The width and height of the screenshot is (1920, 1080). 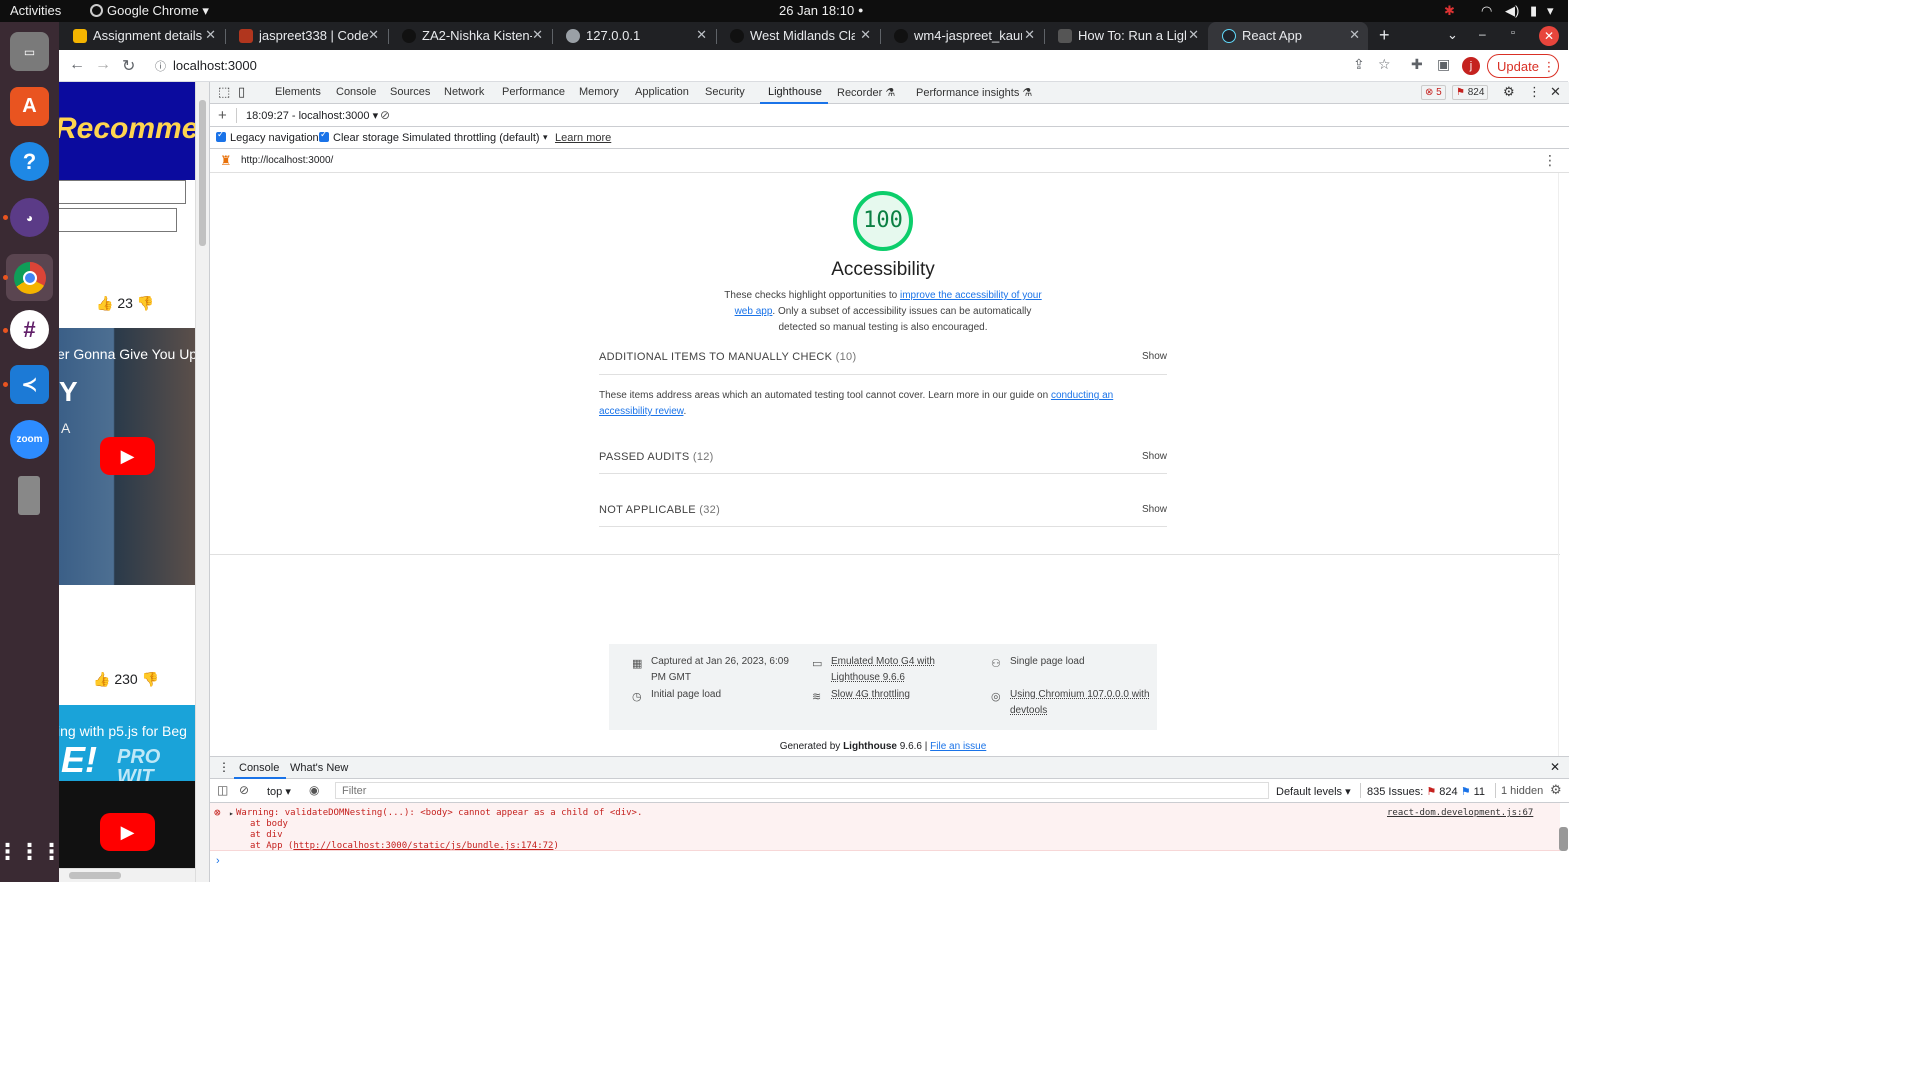 I want to click on throttling-dropdown-icon: ▾, so click(x=545, y=137).